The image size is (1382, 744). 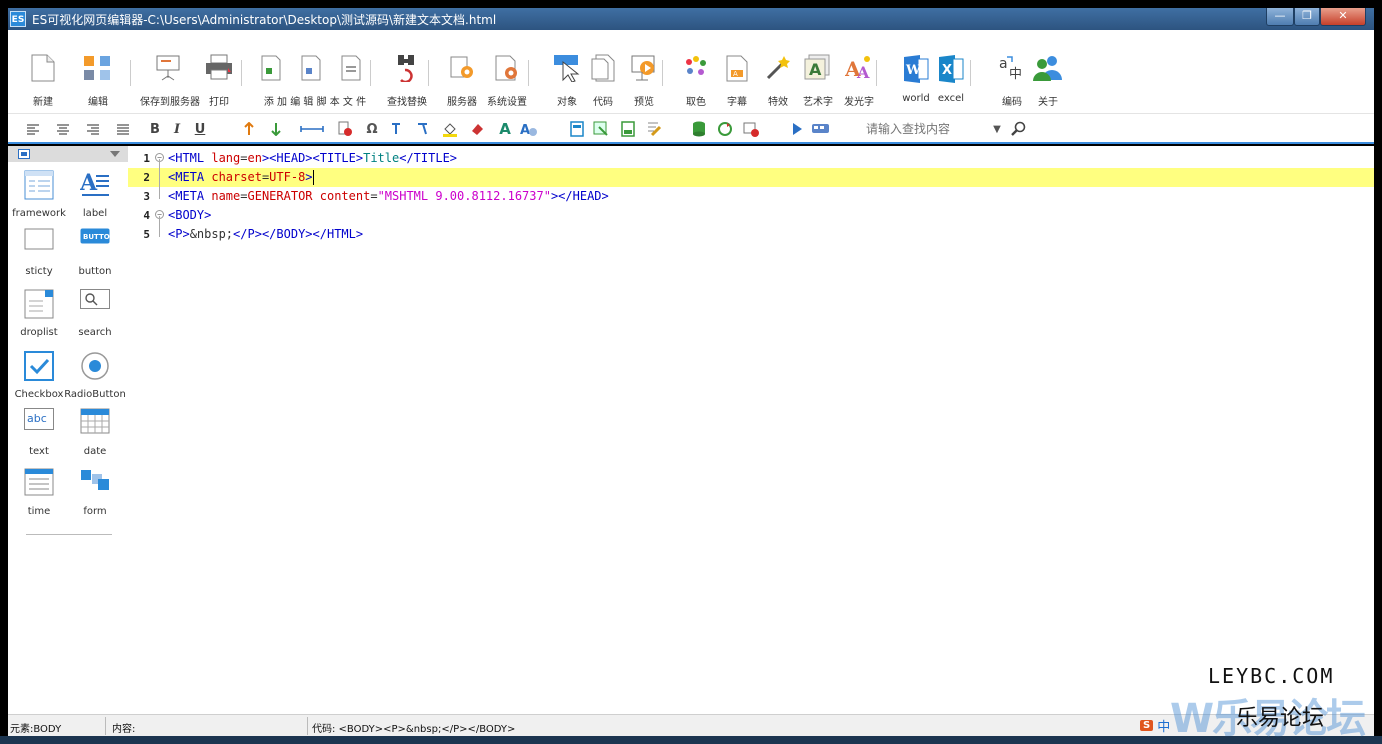 I want to click on component-label: Alabel, so click(x=95, y=200).